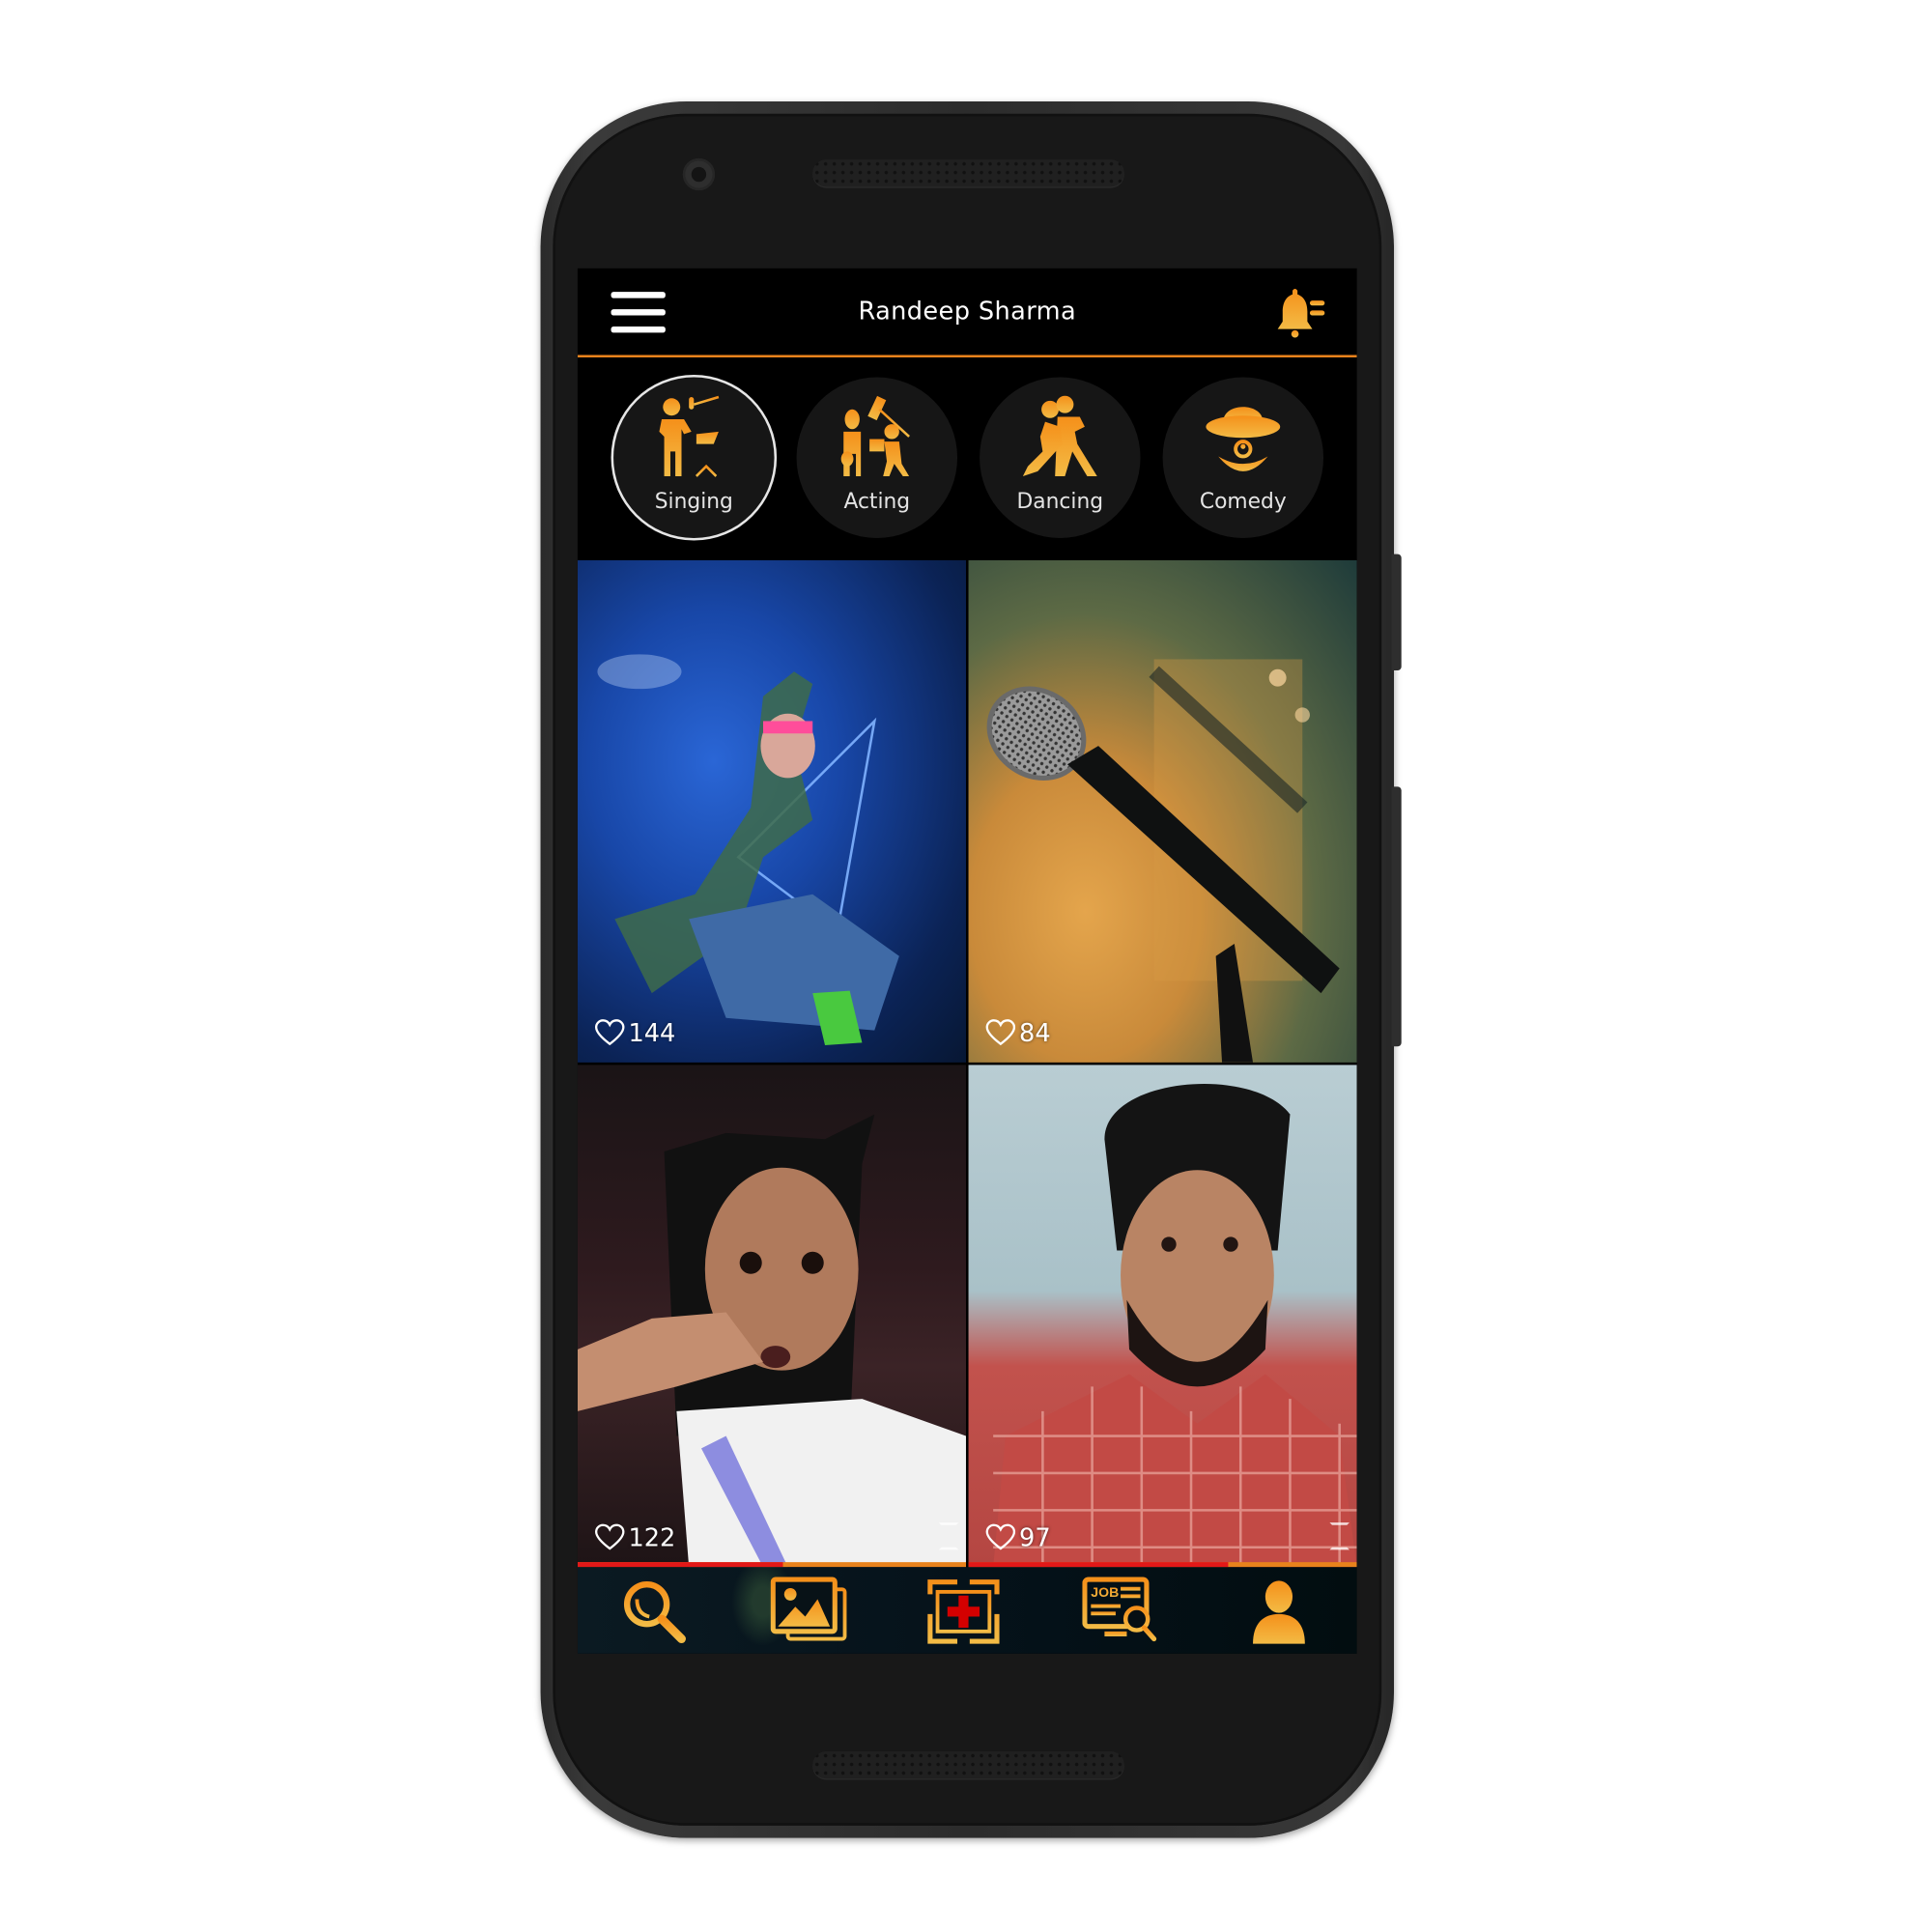  I want to click on user-profile-icon, so click(1279, 1612).